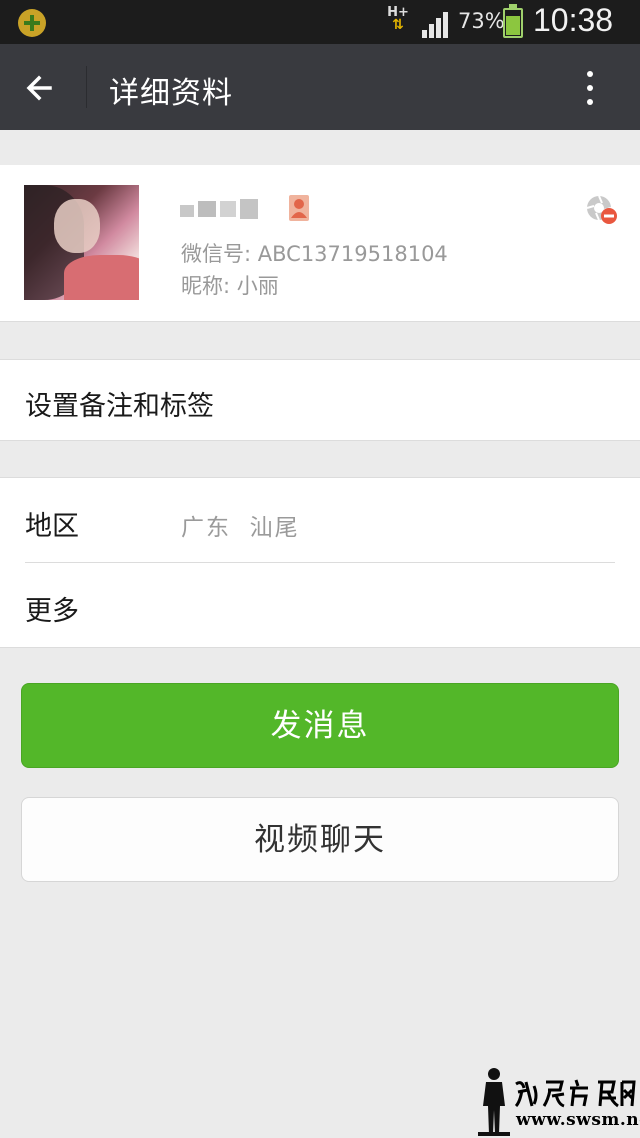  What do you see at coordinates (314, 254) in the screenshot?
I see `wechat-id: 微信号: ABC13719518104` at bounding box center [314, 254].